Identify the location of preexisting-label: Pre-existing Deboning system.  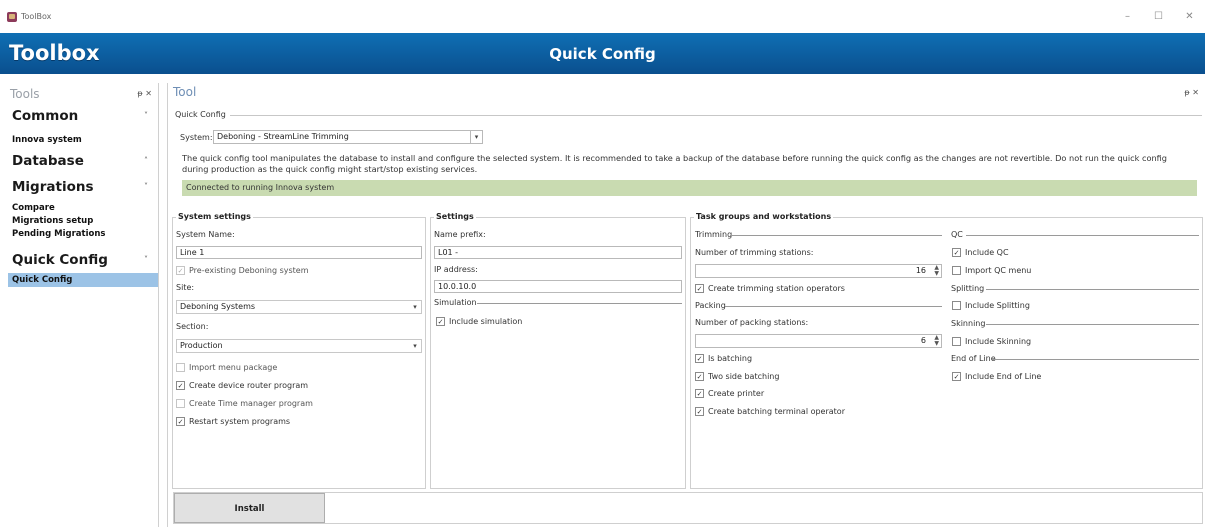
(249, 270).